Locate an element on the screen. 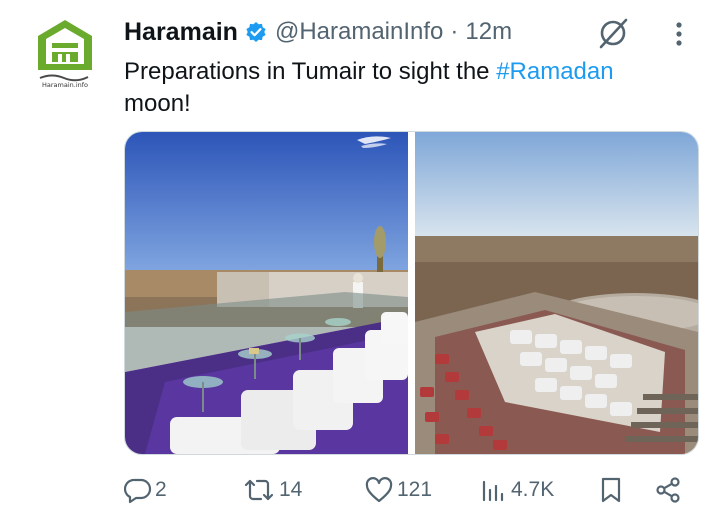  avatar-caption: Haramain.info is located at coordinates (65, 85).